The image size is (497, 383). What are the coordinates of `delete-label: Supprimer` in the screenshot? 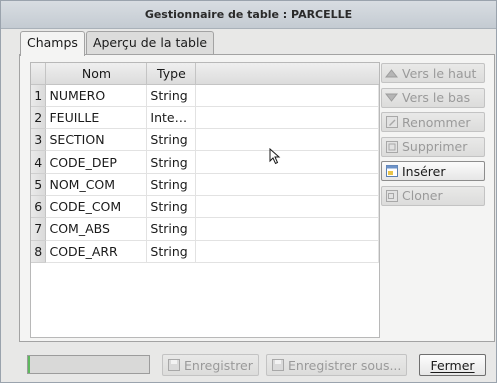 It's located at (435, 147).